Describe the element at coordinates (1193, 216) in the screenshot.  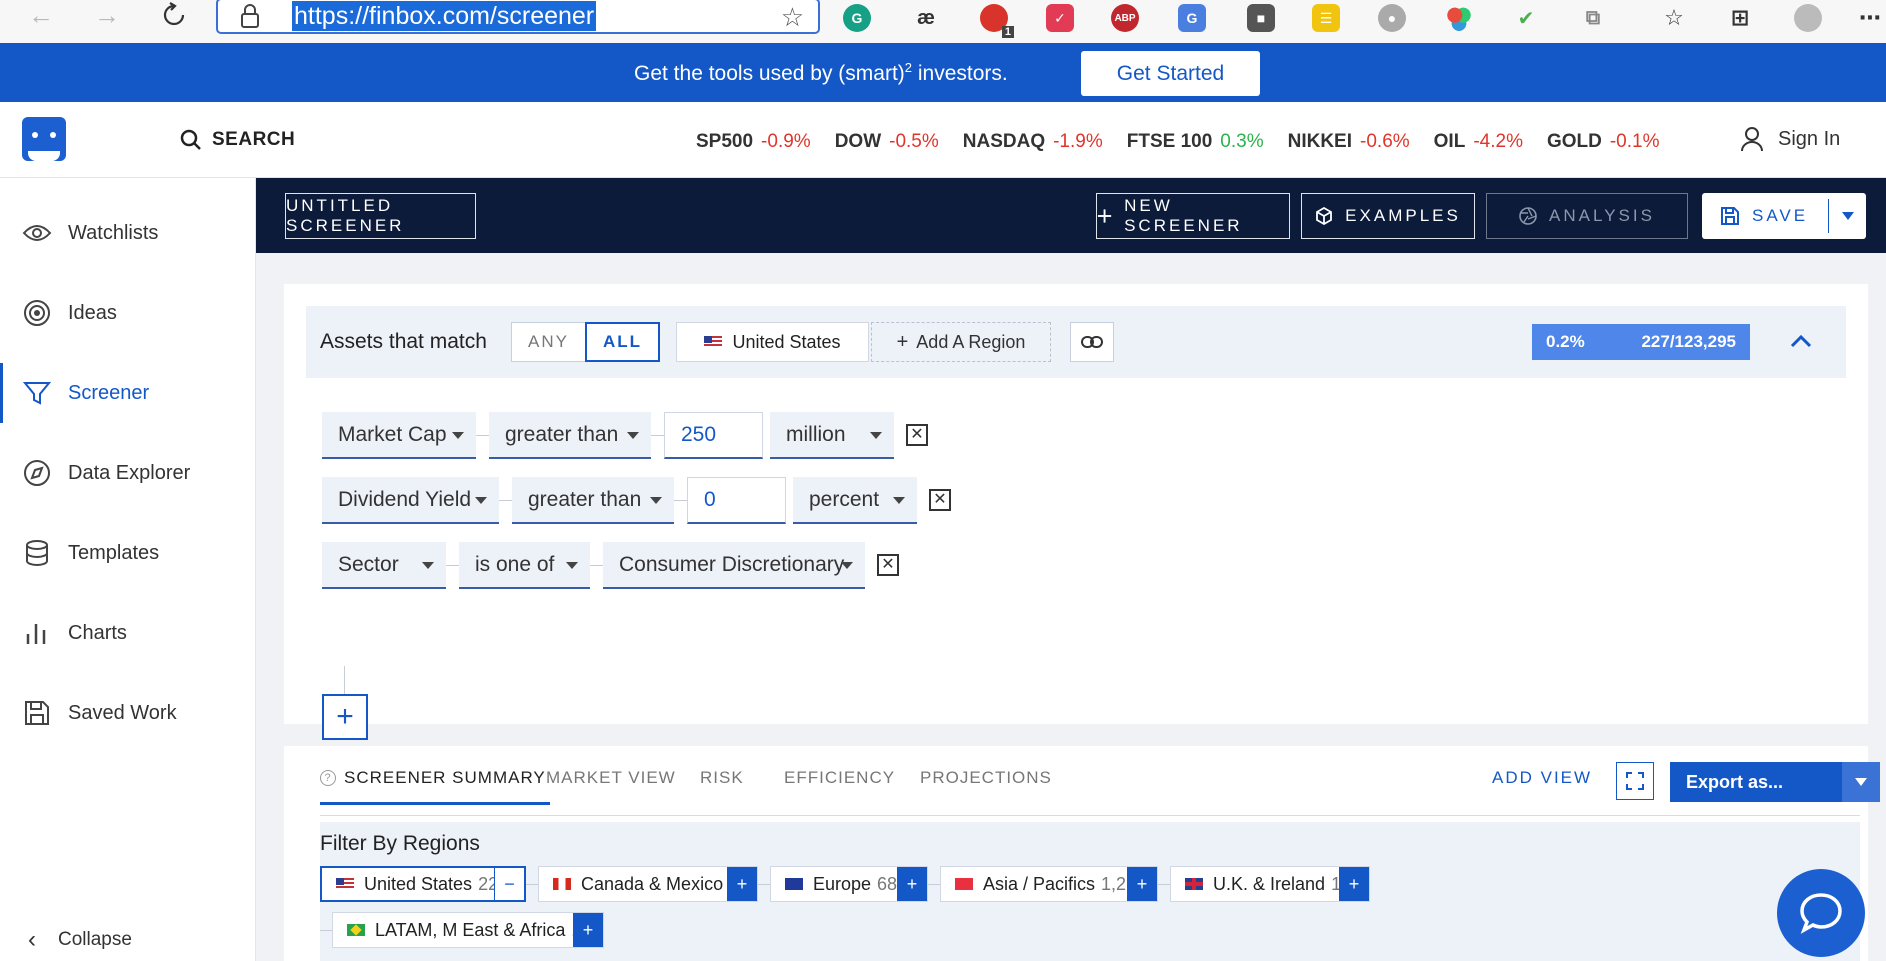
I see `new-screener-button: NEW SCREENER` at that location.